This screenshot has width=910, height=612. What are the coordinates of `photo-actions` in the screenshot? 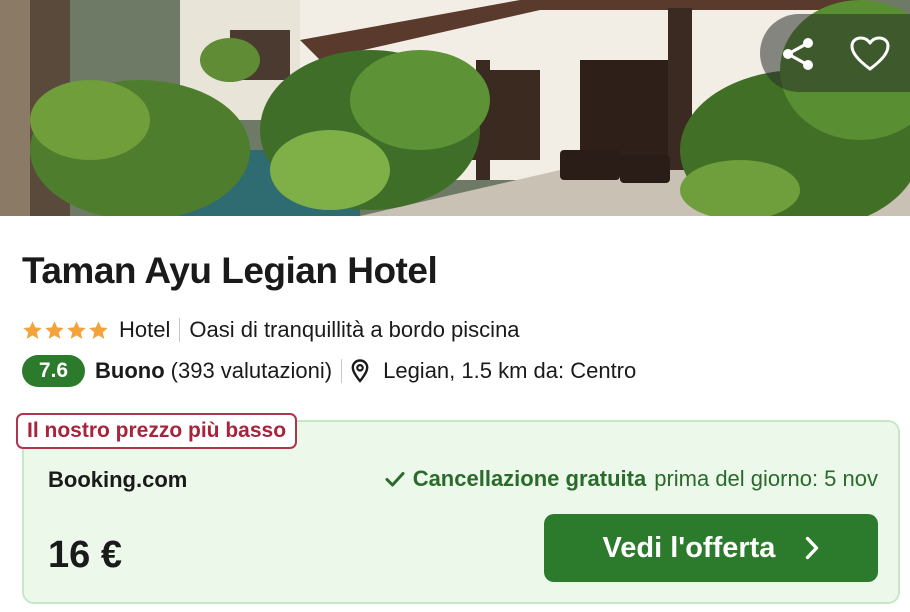 It's located at (835, 53).